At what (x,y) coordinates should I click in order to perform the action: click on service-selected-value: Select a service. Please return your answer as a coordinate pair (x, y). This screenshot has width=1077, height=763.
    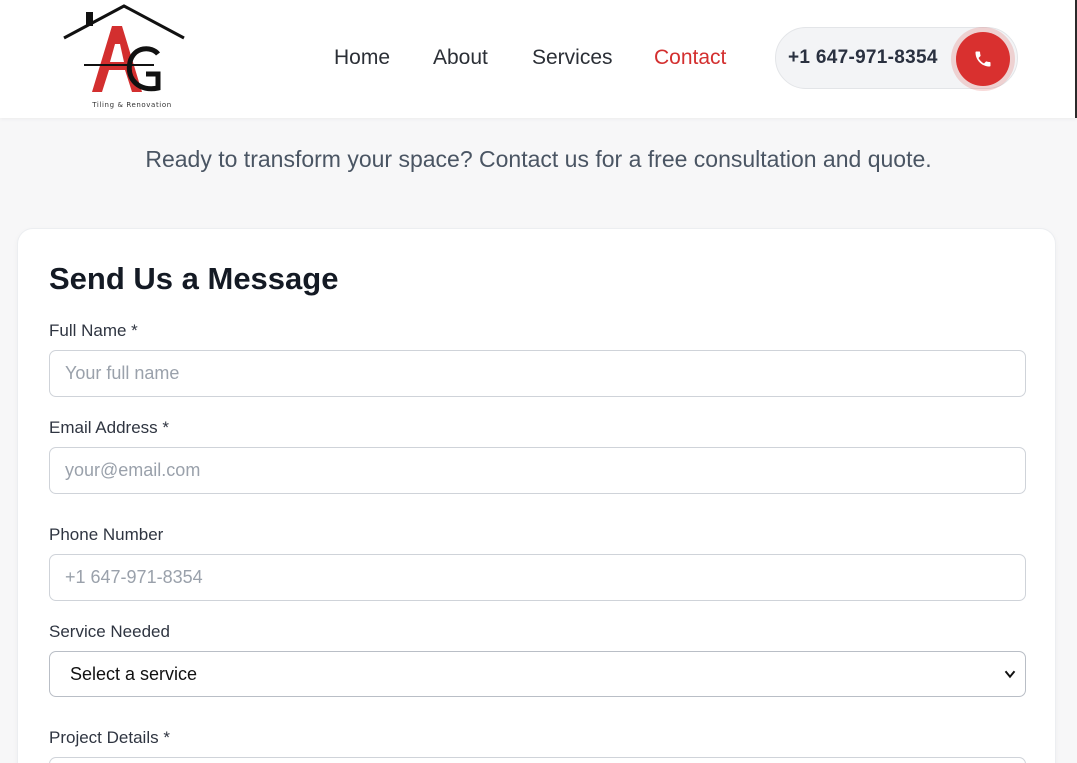
    Looking at the image, I should click on (134, 673).